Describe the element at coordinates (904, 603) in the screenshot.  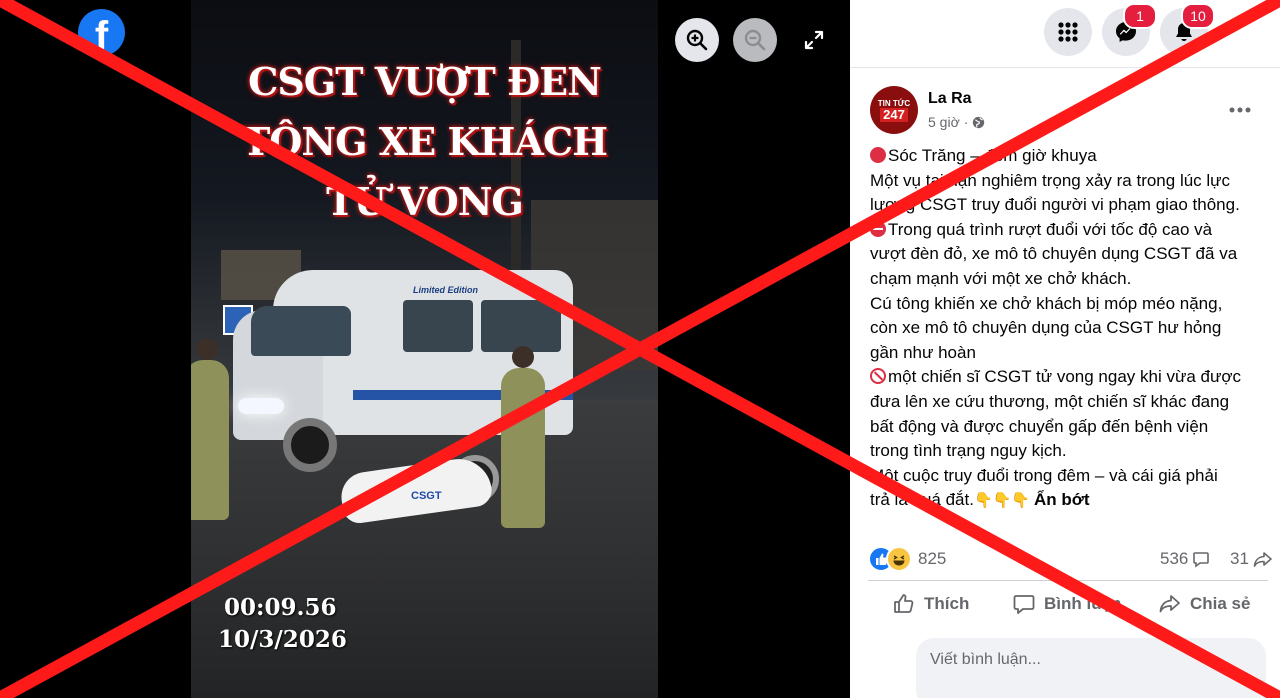
I see `thumbs-up-icon` at that location.